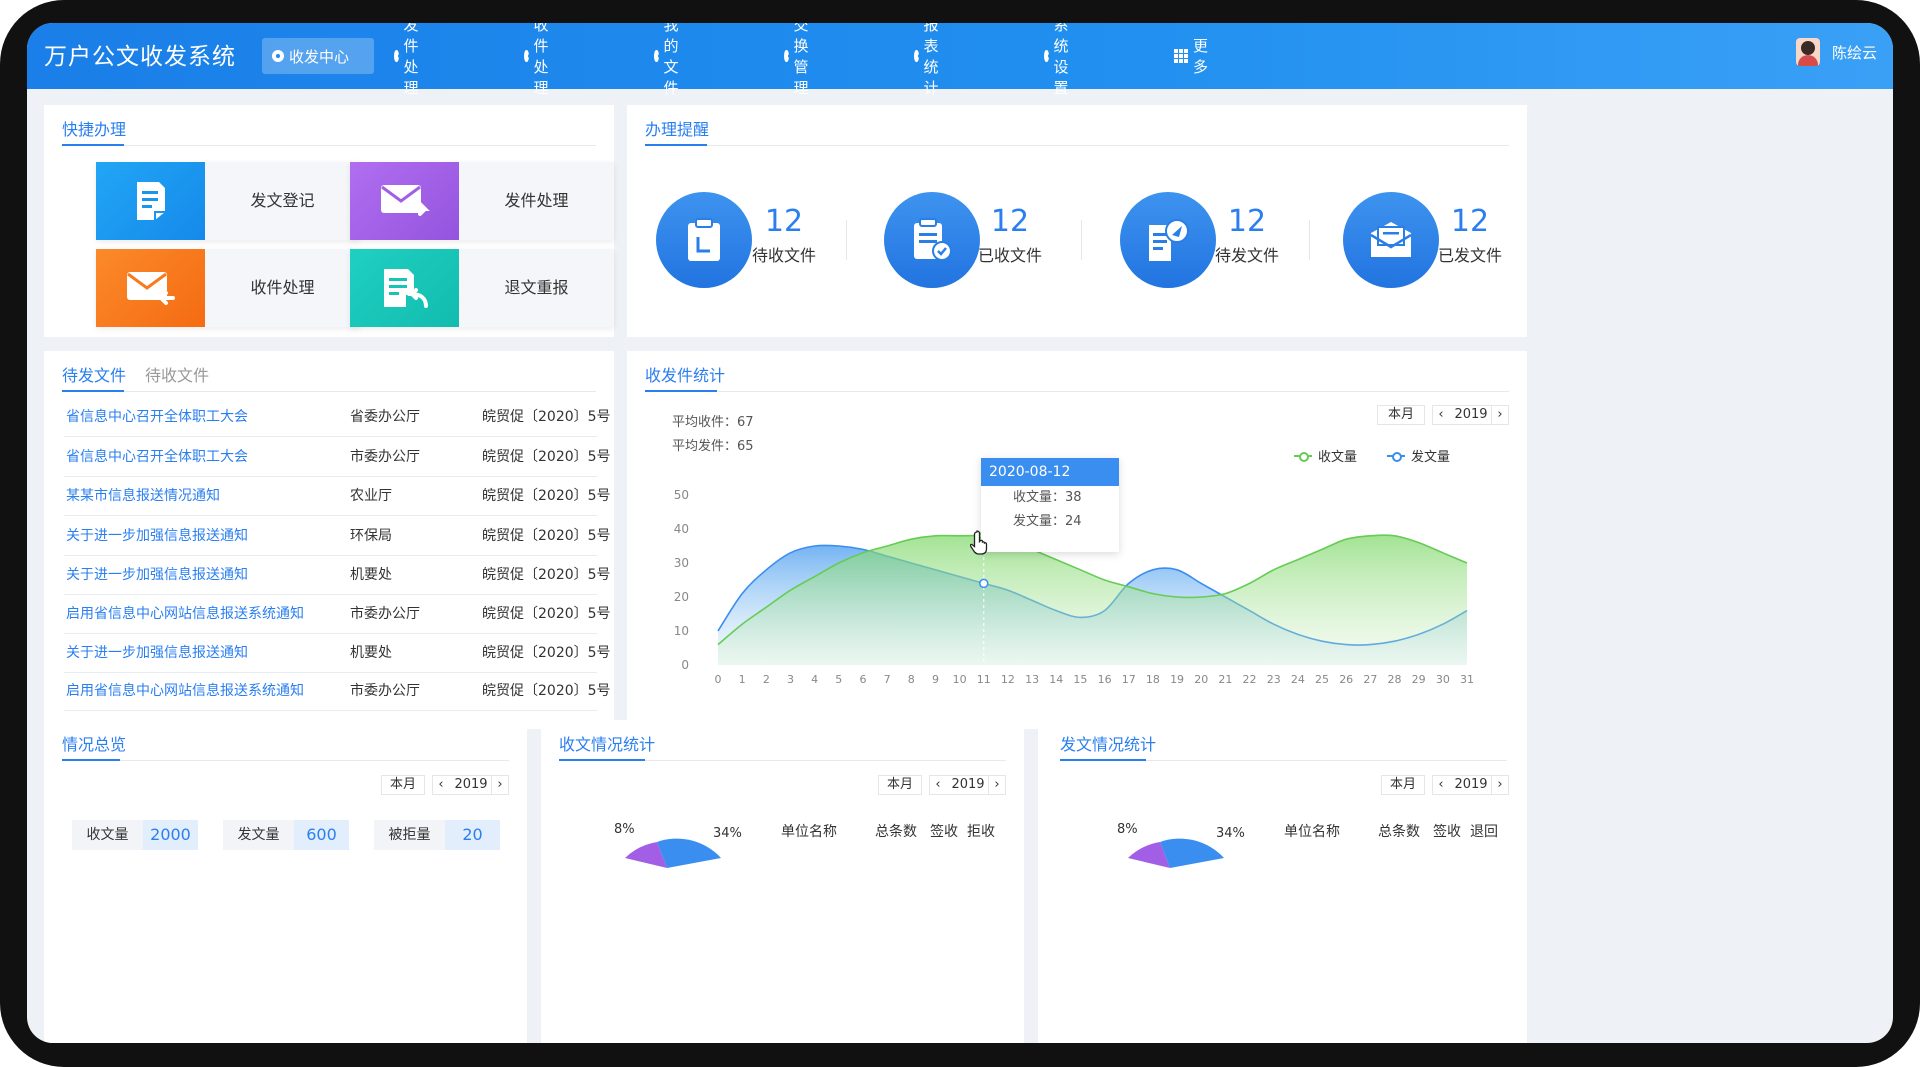  I want to click on nav-item-center: 收发中心, so click(318, 56).